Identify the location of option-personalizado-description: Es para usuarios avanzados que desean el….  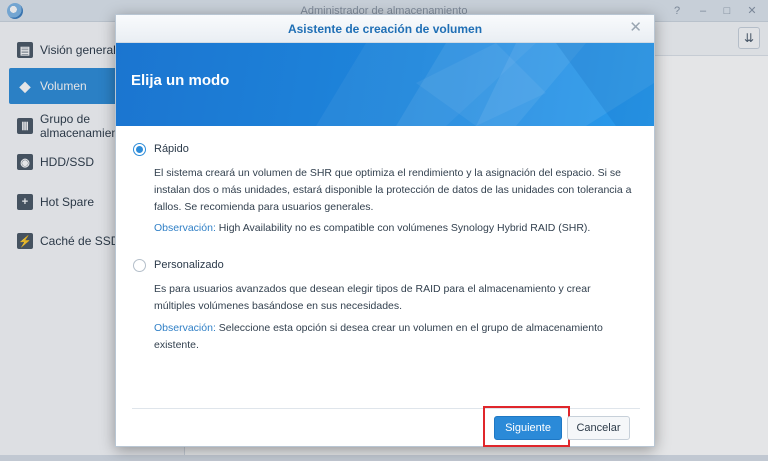
(372, 297).